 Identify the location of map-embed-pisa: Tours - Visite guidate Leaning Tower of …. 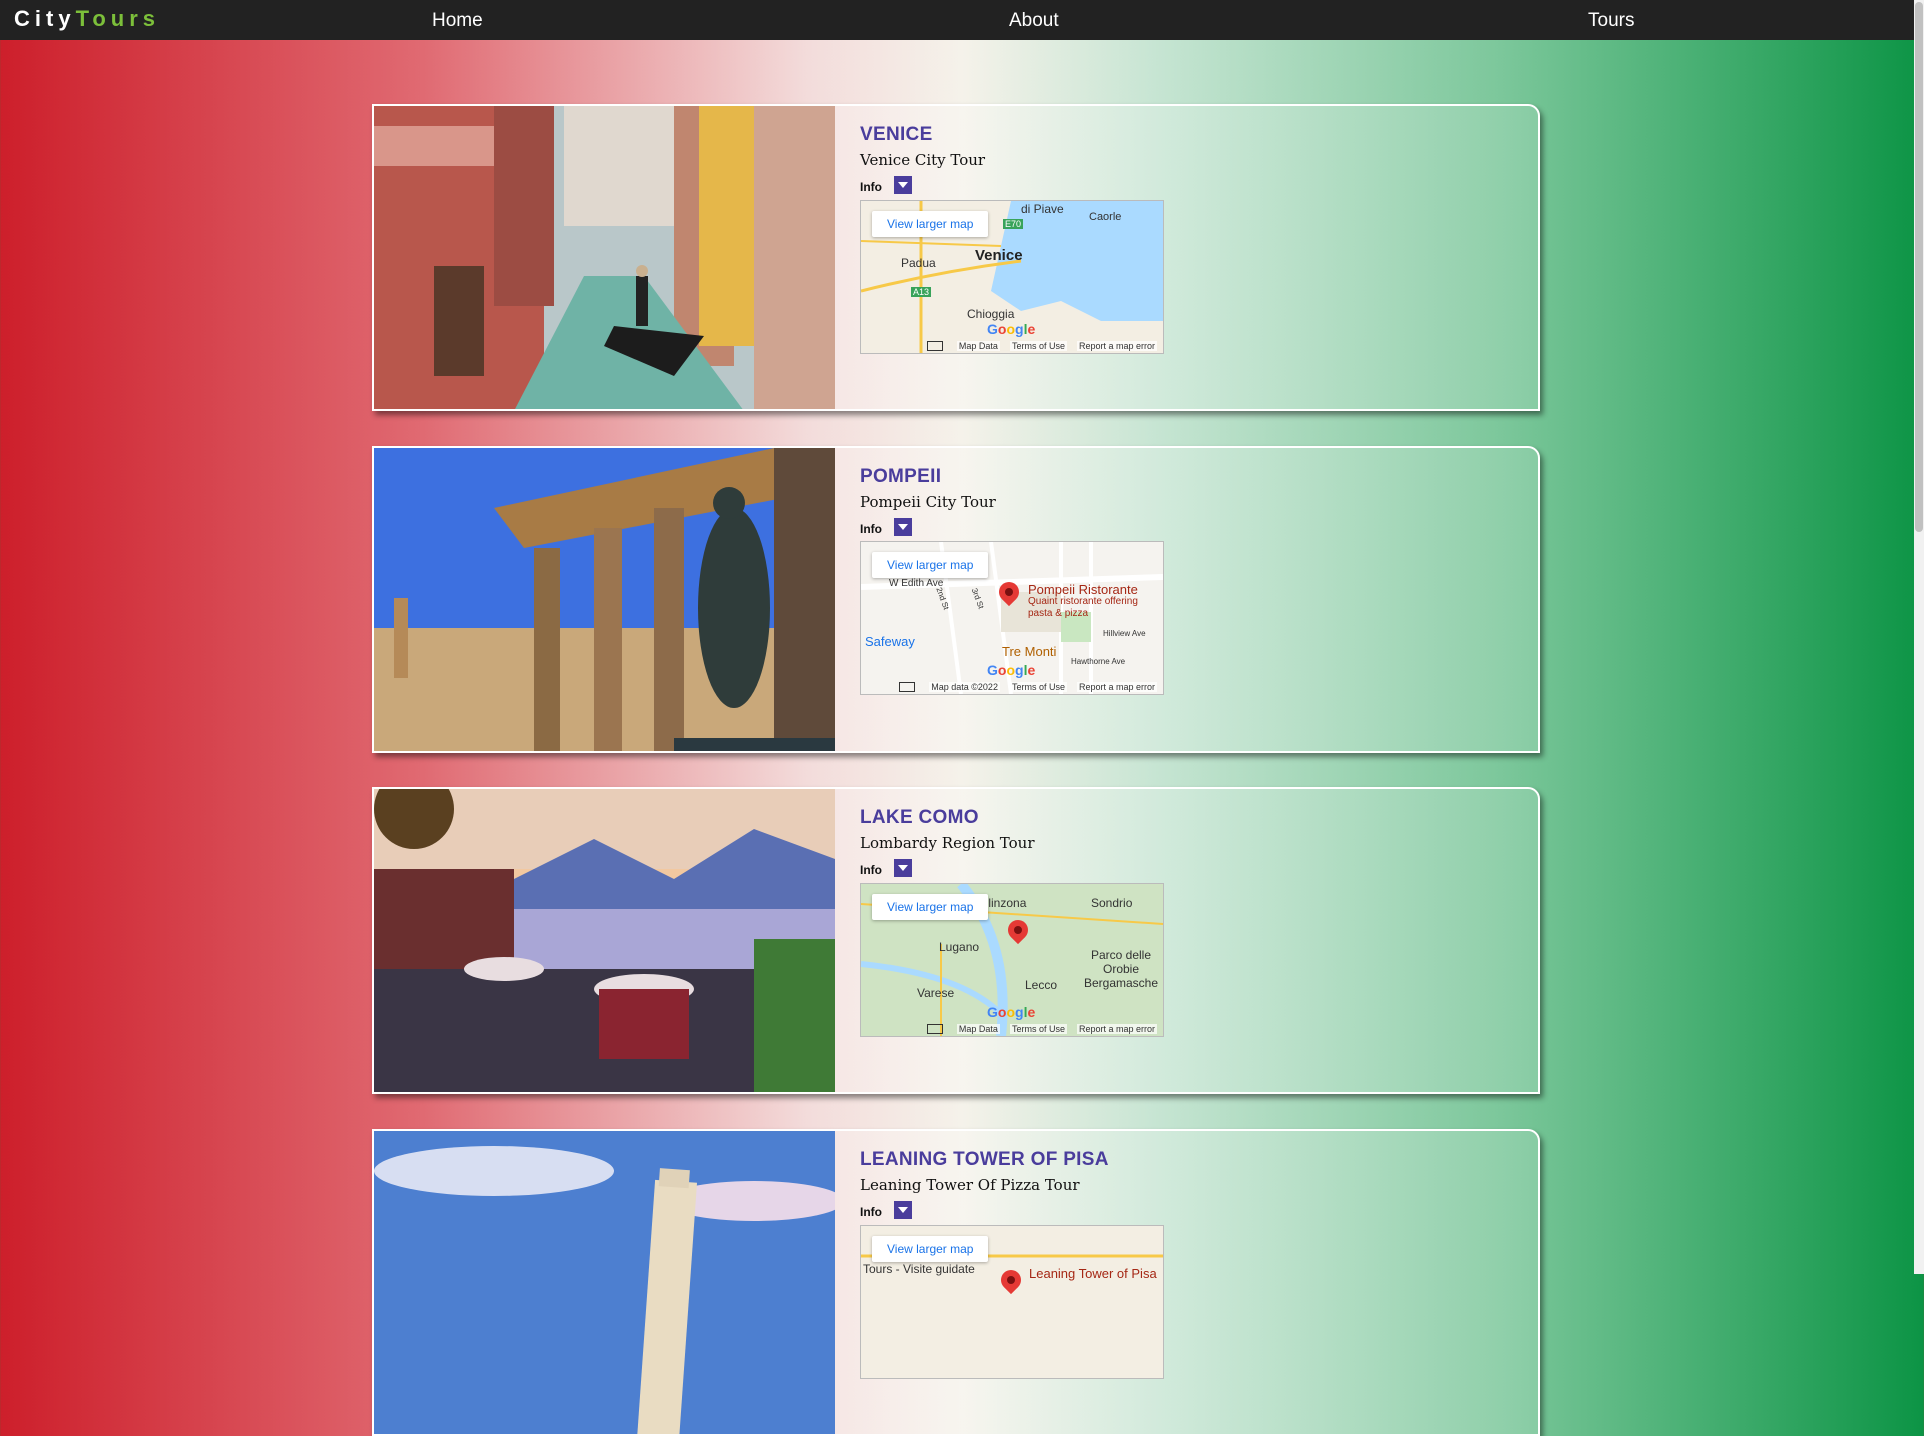
(1012, 1302).